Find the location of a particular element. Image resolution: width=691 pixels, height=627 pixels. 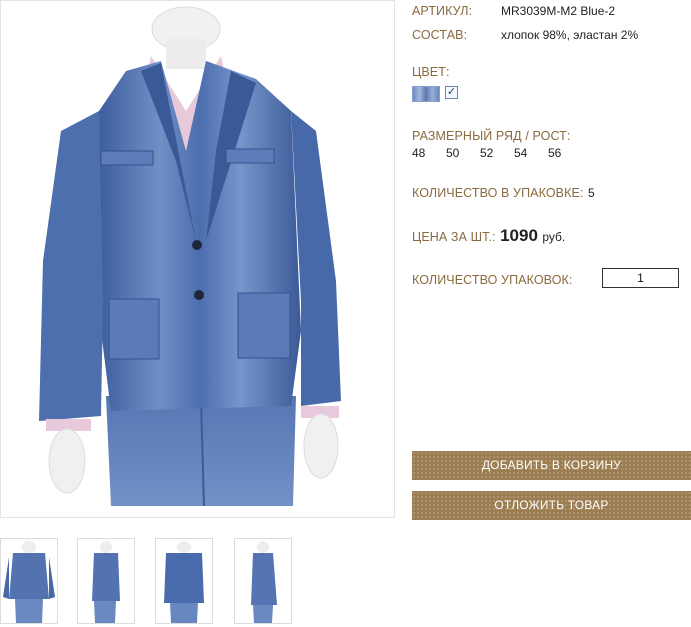

thumbnail-front is located at coordinates (29, 581).